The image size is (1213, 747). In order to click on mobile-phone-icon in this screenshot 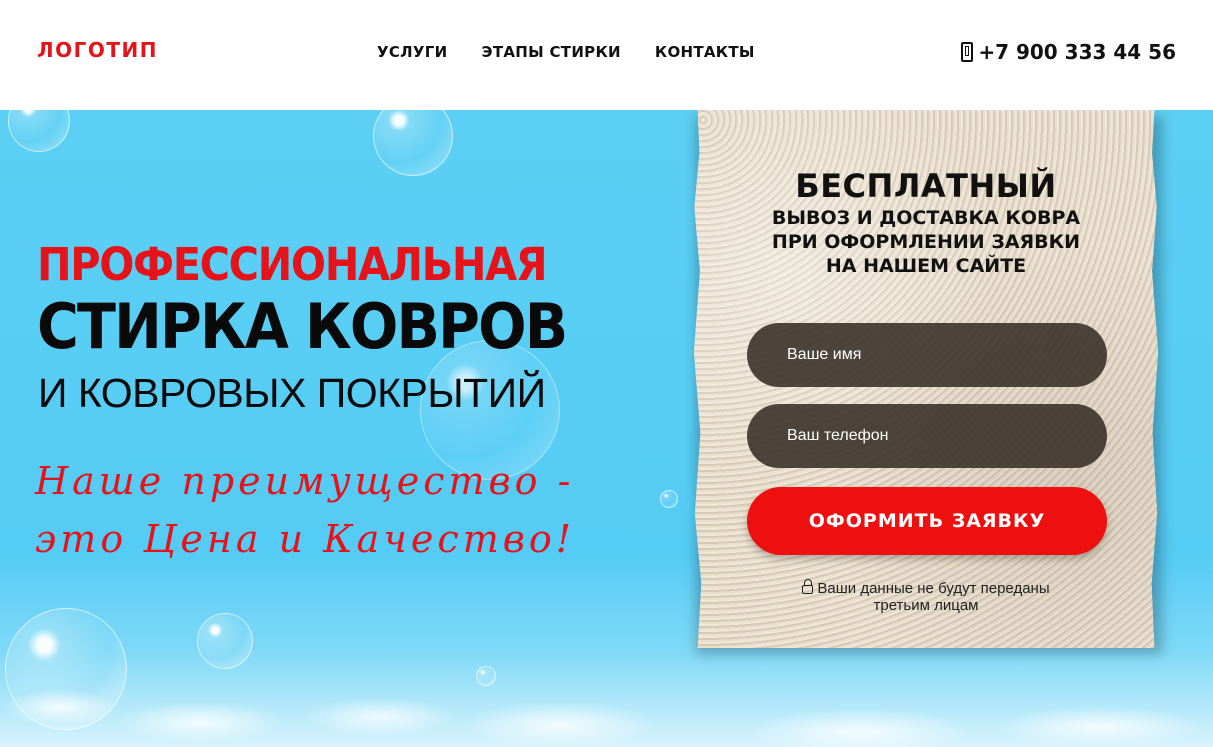, I will do `click(967, 52)`.